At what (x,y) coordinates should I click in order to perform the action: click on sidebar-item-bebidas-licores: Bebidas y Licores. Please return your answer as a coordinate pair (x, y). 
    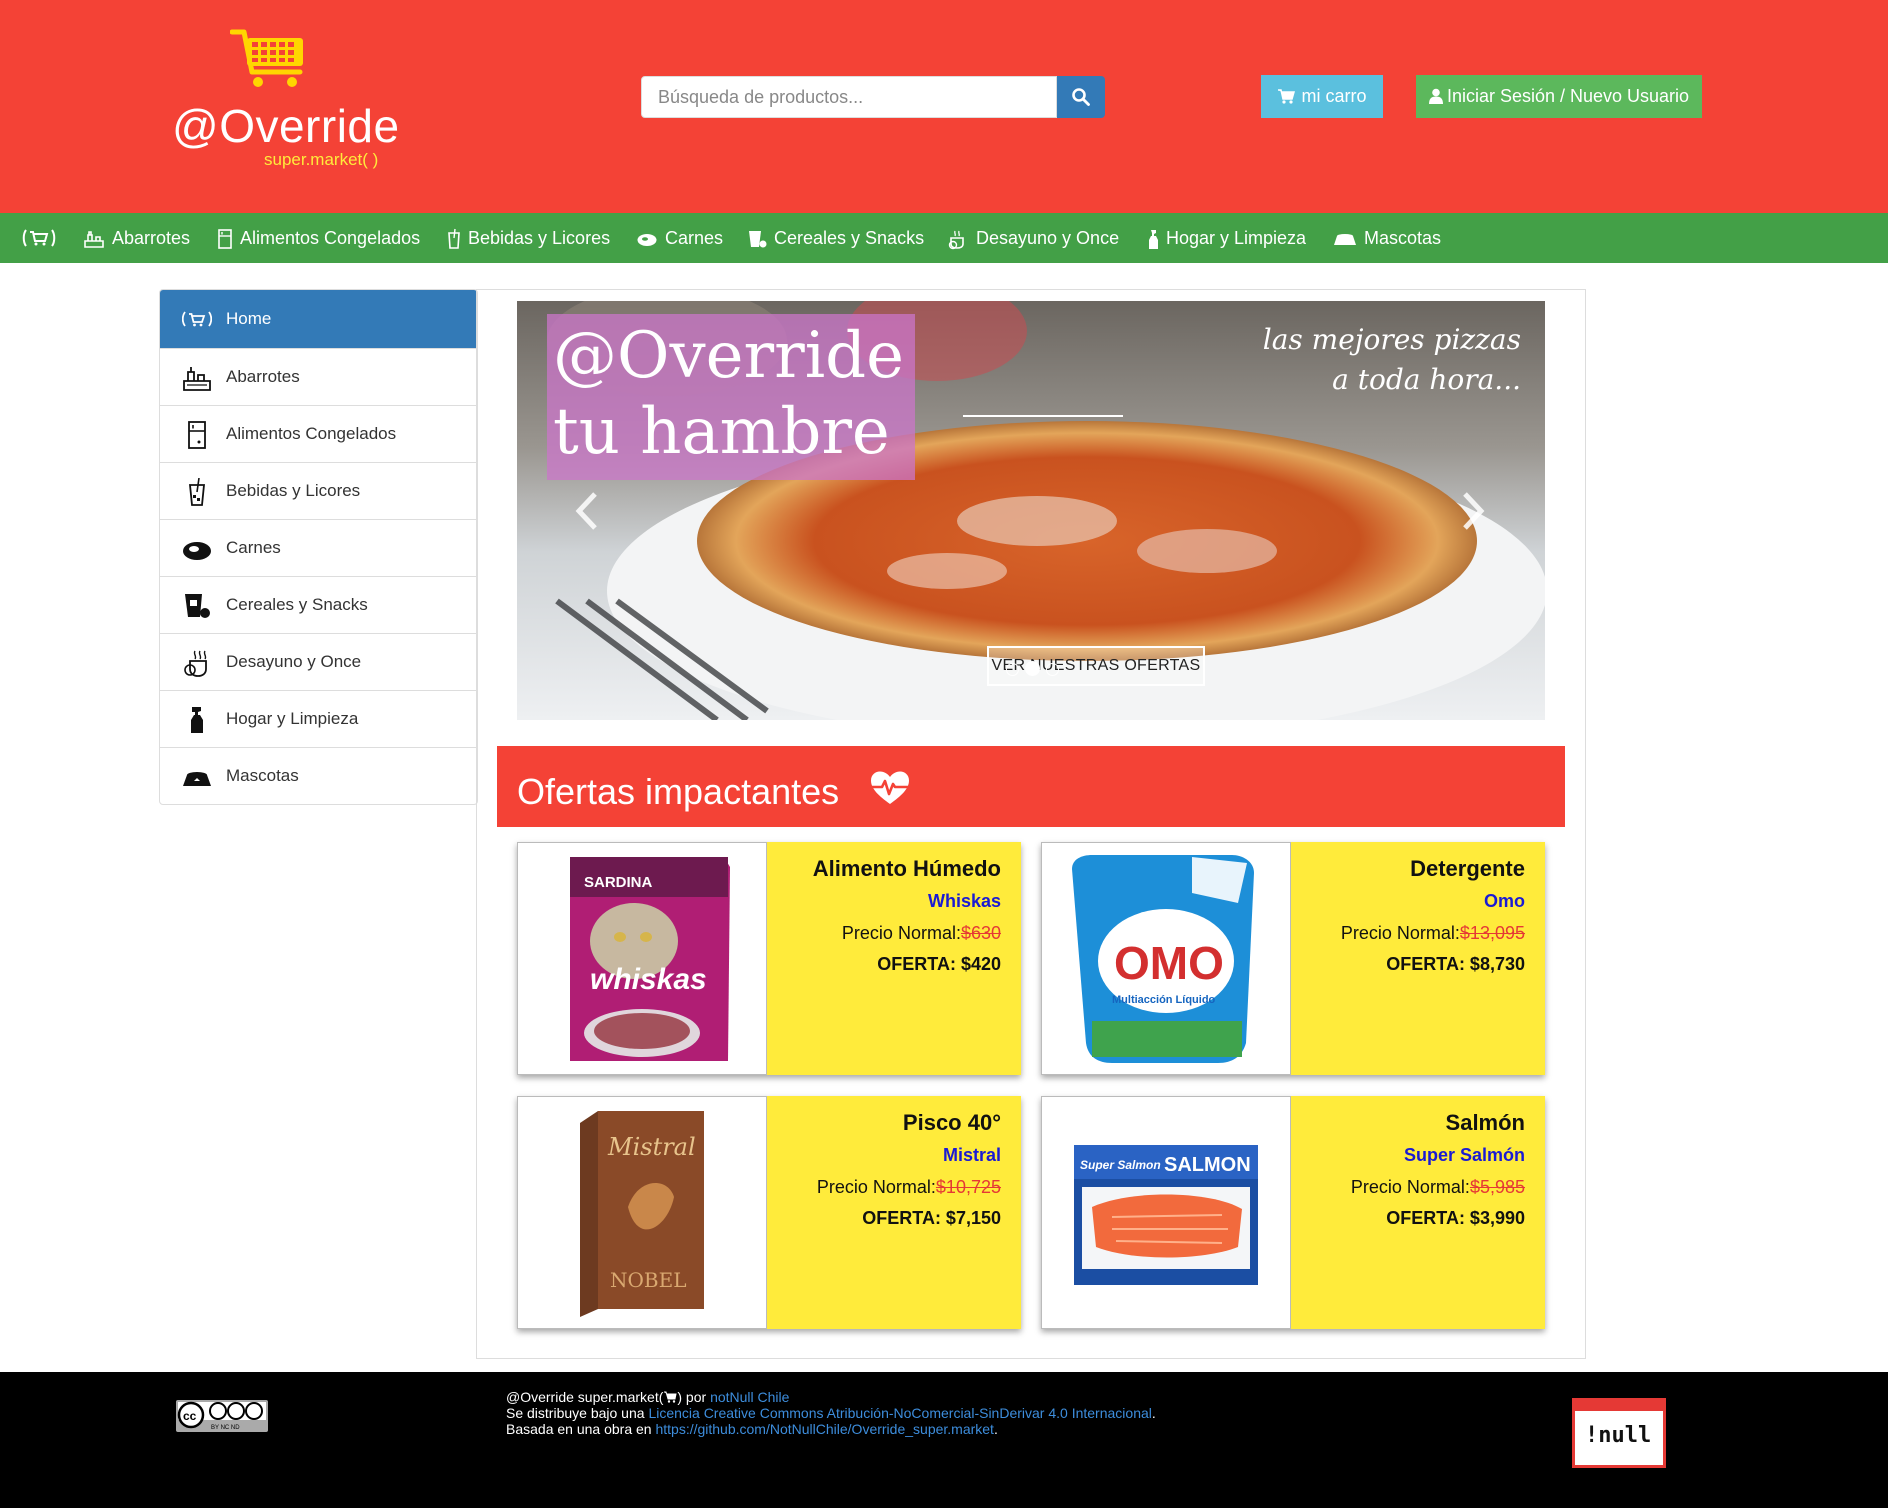
    Looking at the image, I should click on (318, 490).